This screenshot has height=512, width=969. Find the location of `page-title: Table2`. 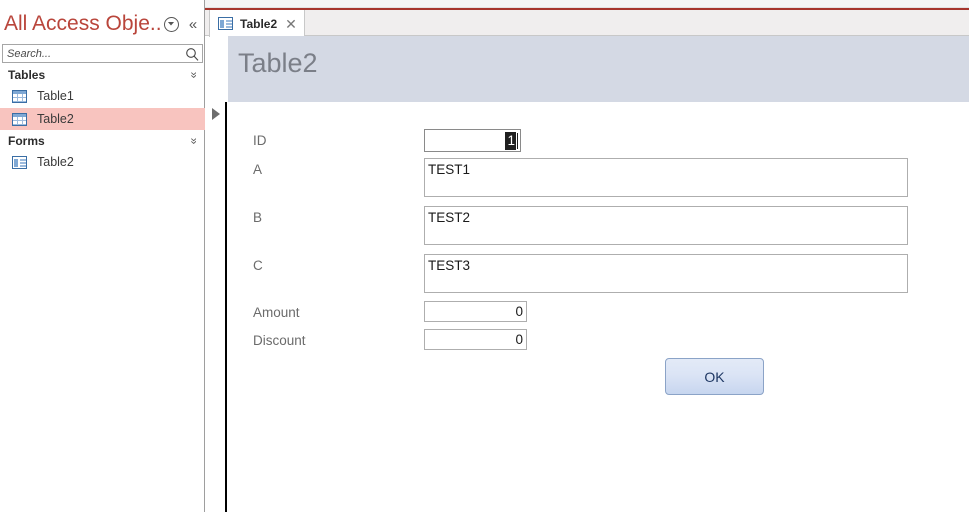

page-title: Table2 is located at coordinates (278, 63).